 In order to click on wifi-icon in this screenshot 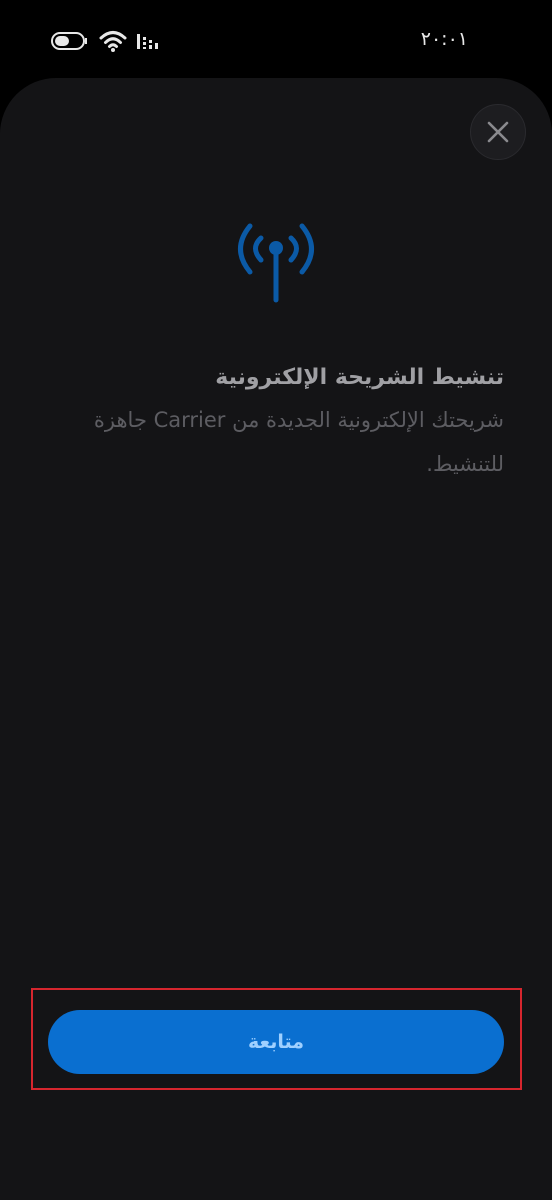, I will do `click(113, 41)`.